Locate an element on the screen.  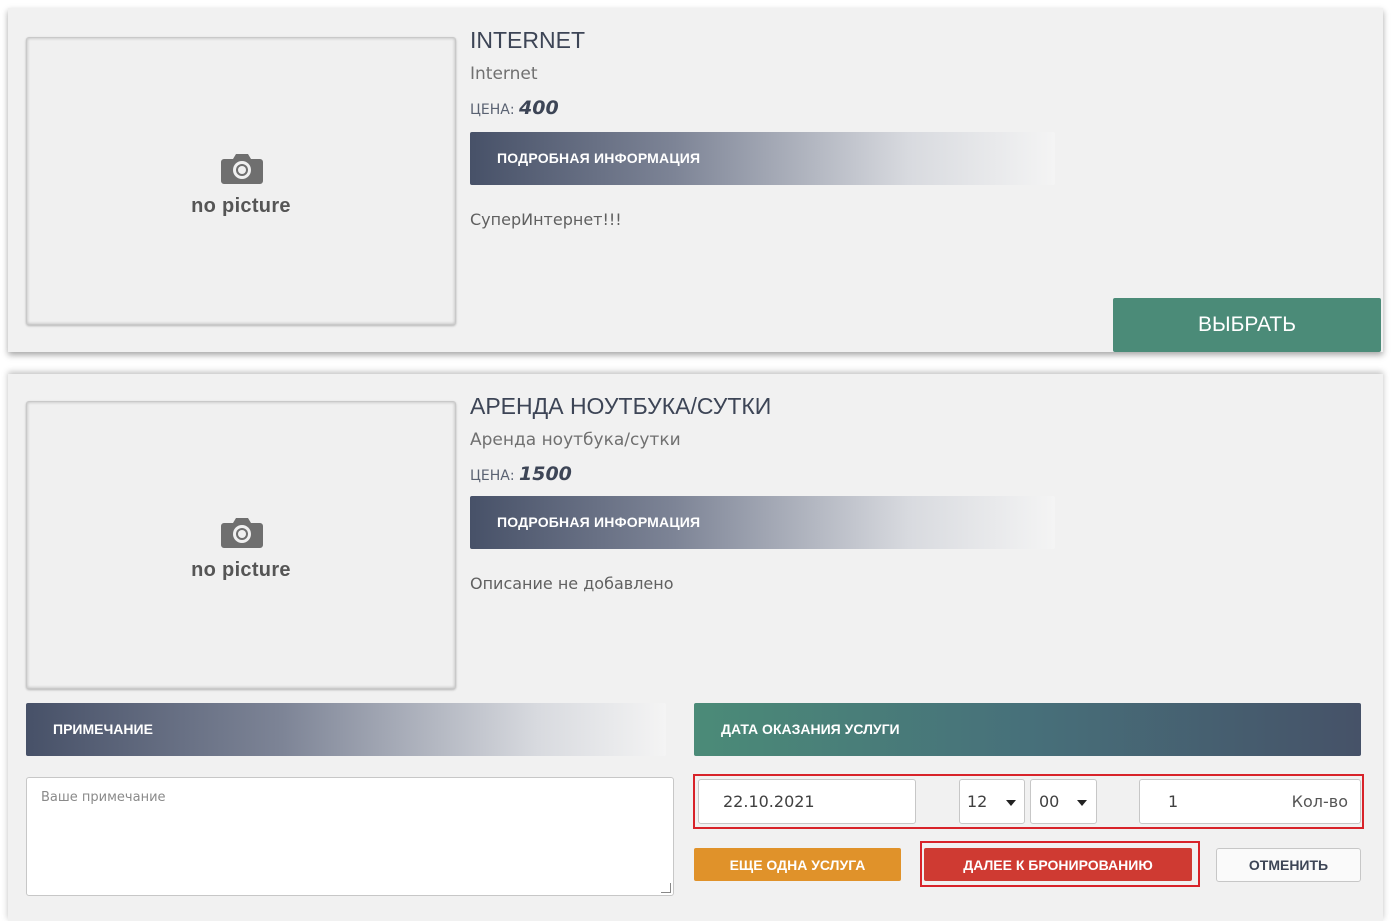
quantity-value: 1 is located at coordinates (1173, 801).